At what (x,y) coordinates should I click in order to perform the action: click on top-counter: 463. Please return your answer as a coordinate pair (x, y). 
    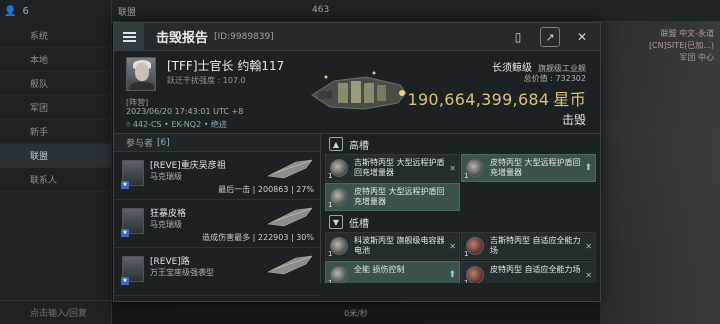
    Looking at the image, I should click on (321, 10).